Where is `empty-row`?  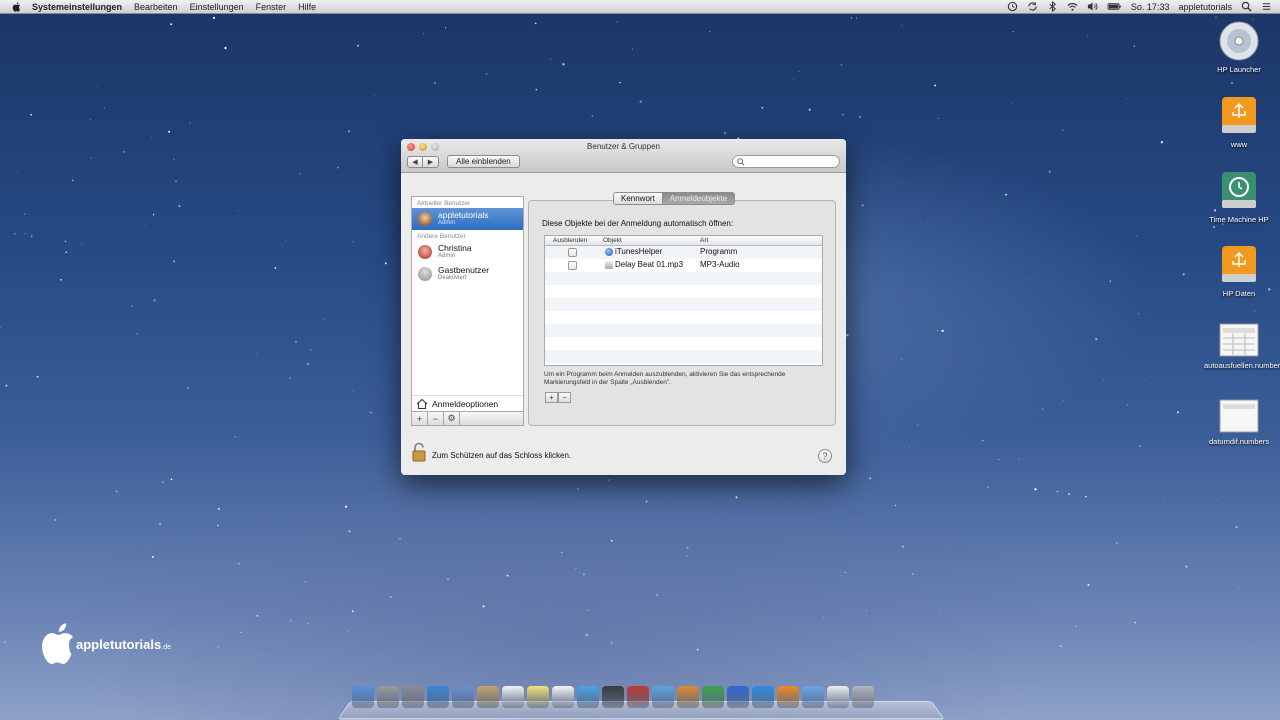 empty-row is located at coordinates (683, 317).